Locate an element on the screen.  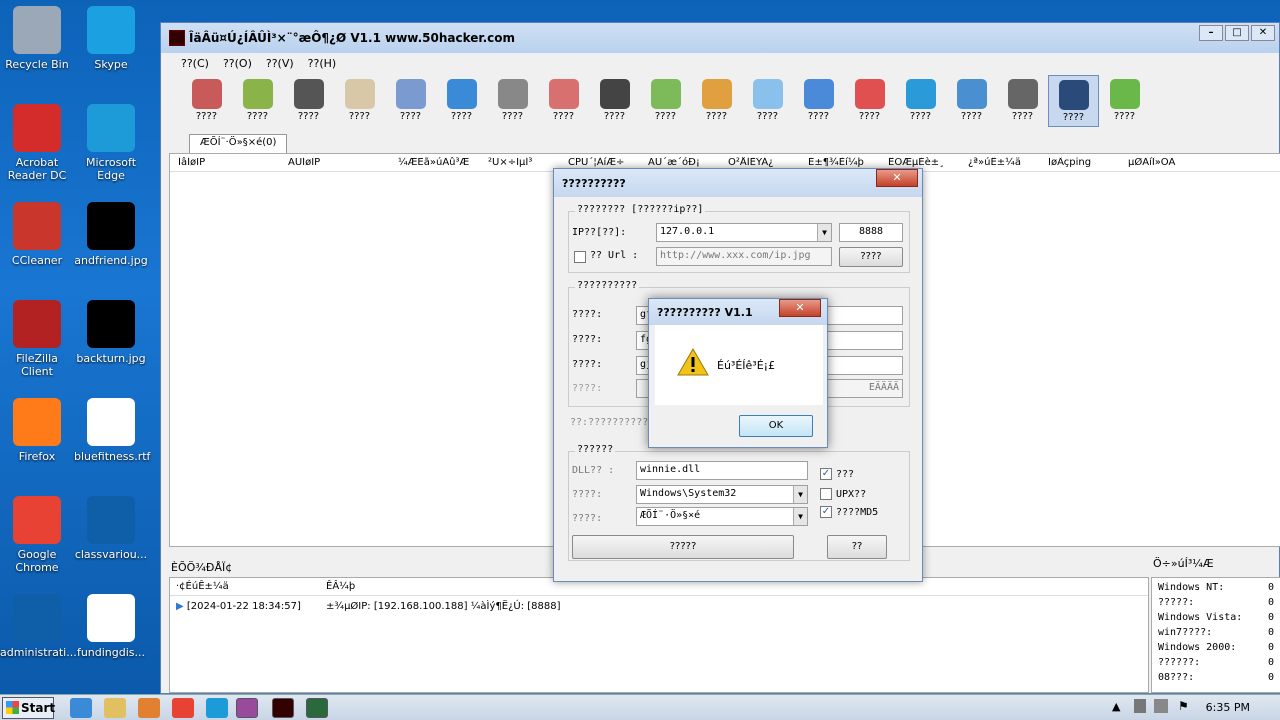
menu-item: ??(H) is located at coordinates (322, 63).